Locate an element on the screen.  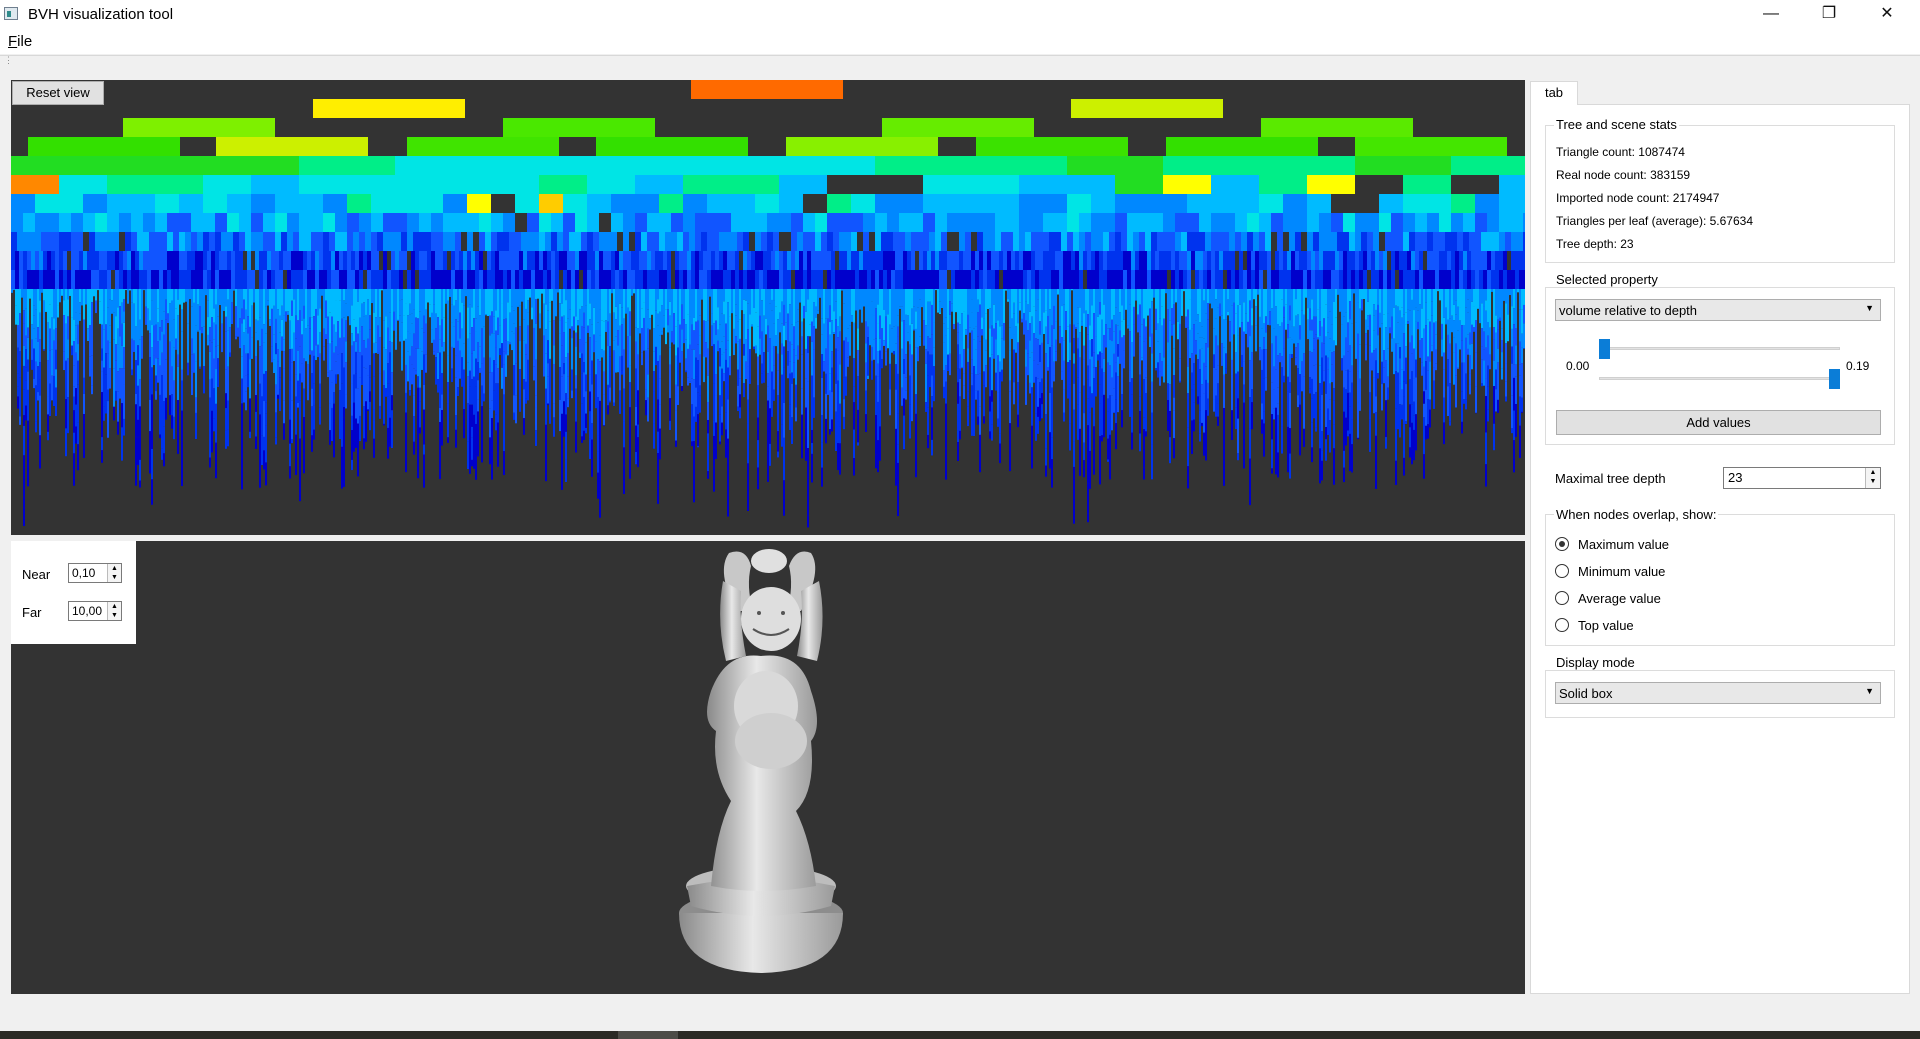
range-high-handle is located at coordinates (1834, 379).